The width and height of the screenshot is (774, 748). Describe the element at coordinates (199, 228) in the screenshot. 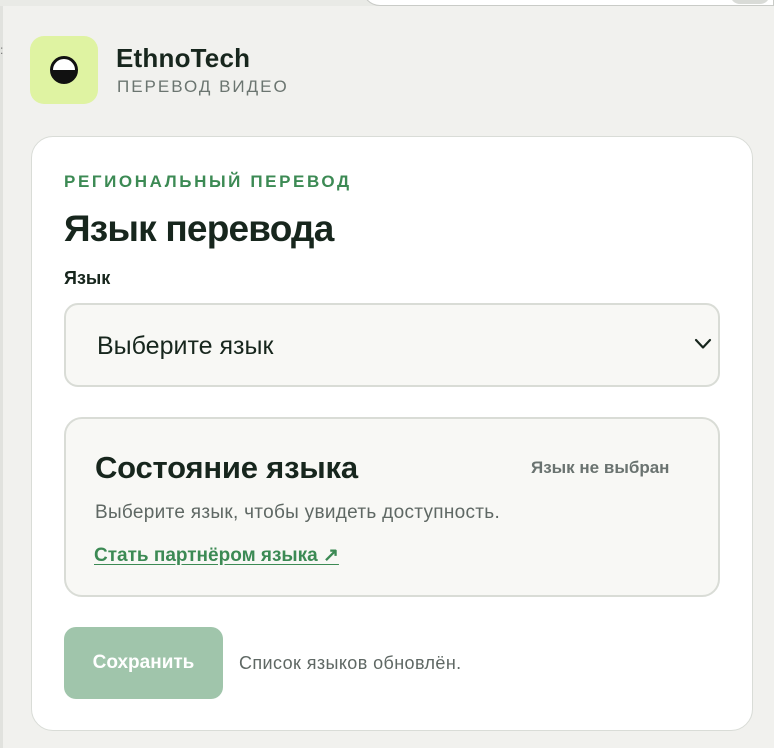

I see `page-title: Язык перевода` at that location.